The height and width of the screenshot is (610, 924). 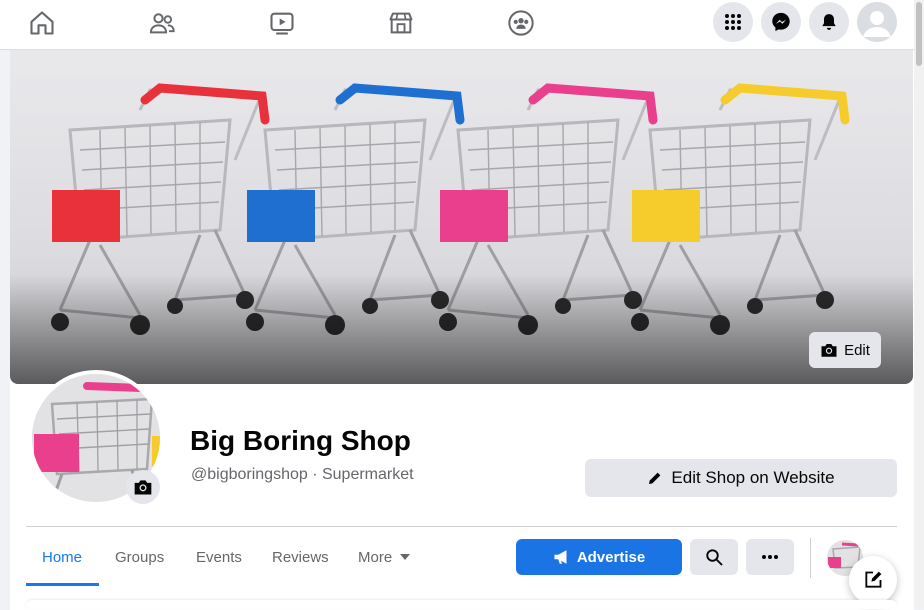 What do you see at coordinates (781, 22) in the screenshot?
I see `messenger-icon` at bounding box center [781, 22].